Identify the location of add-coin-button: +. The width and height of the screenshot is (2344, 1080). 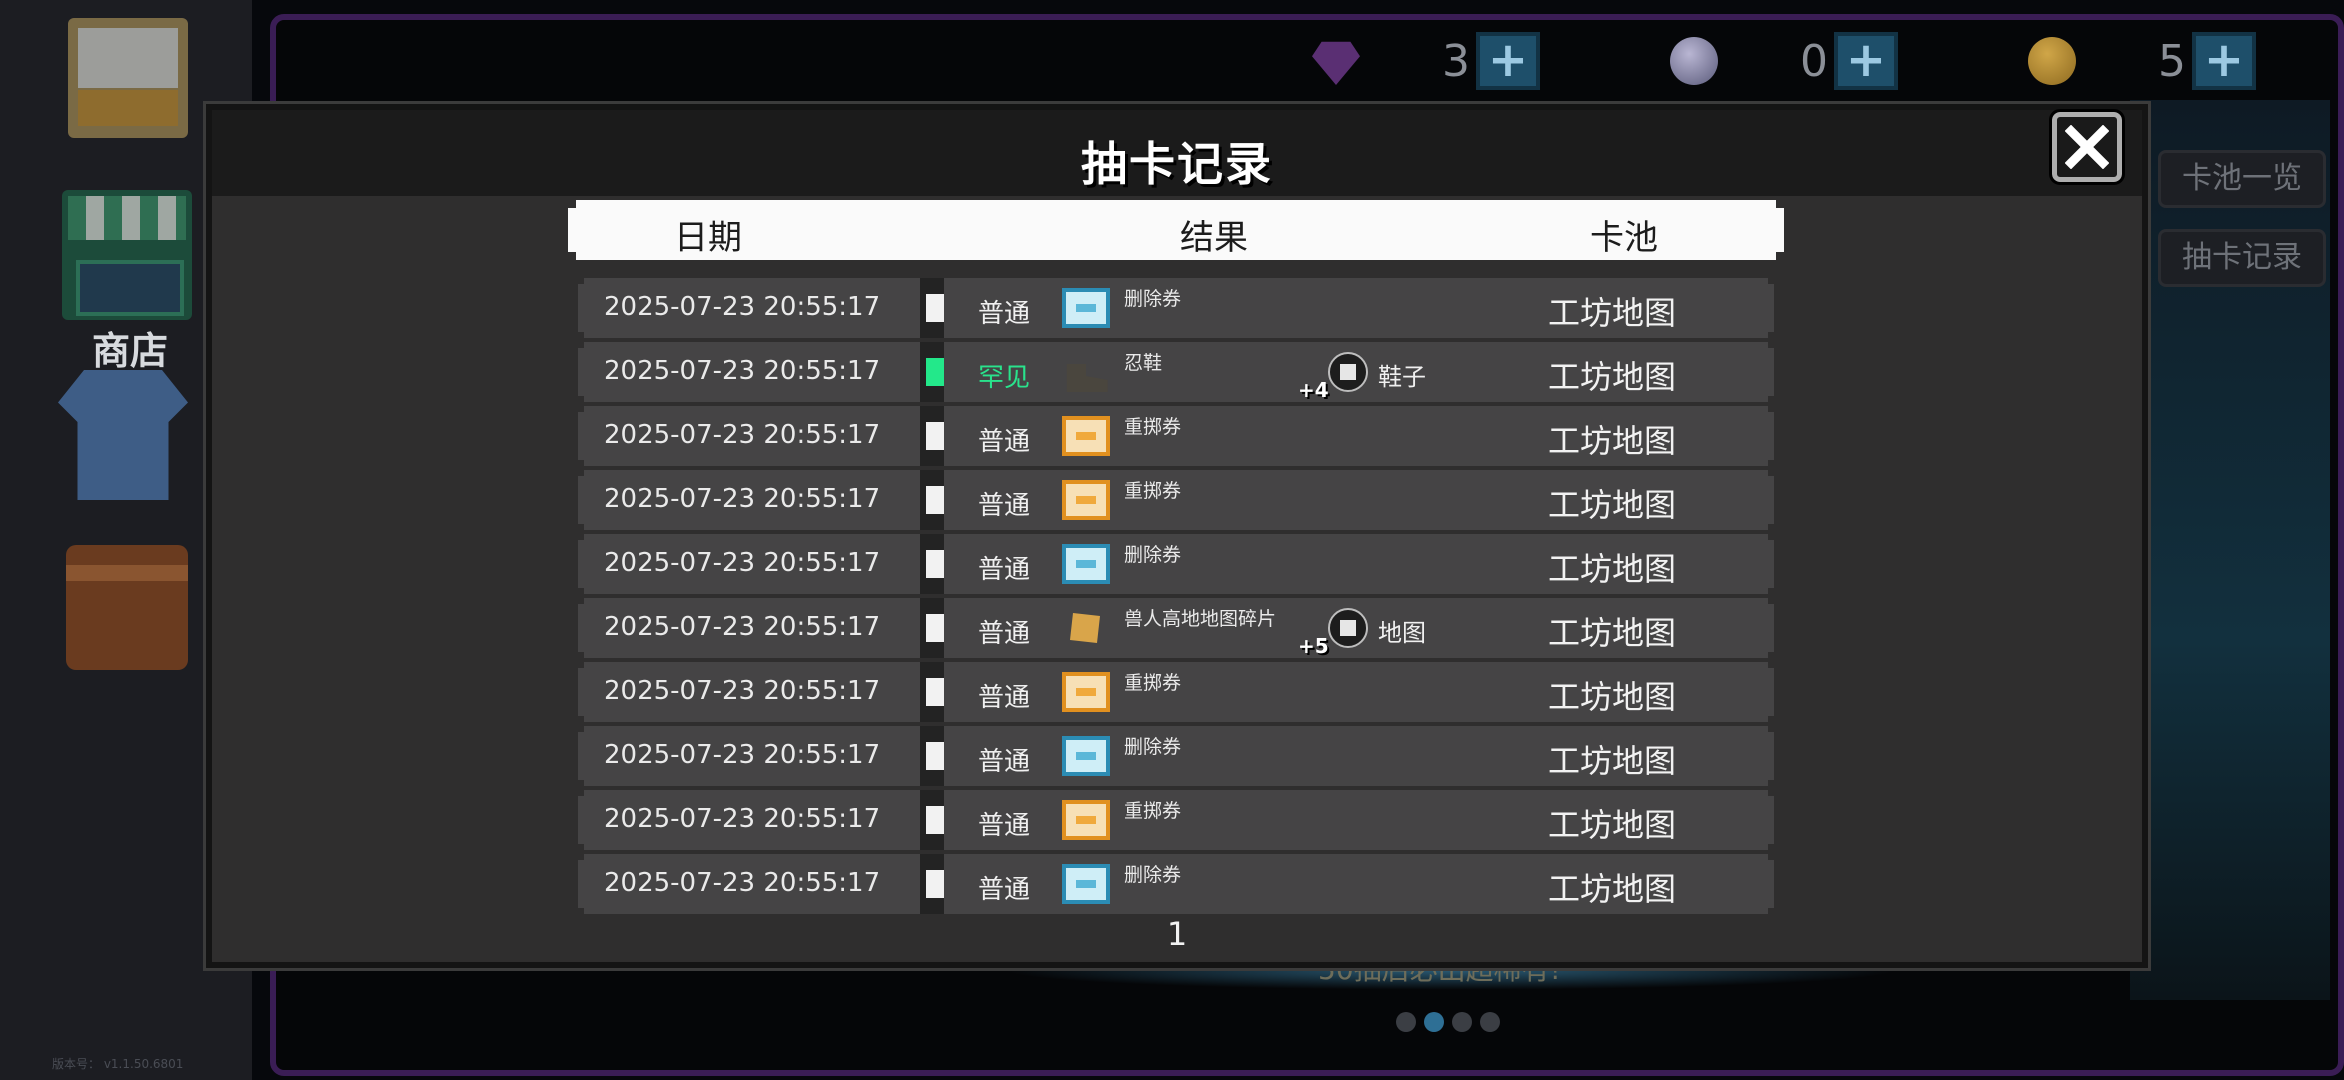
(2224, 61).